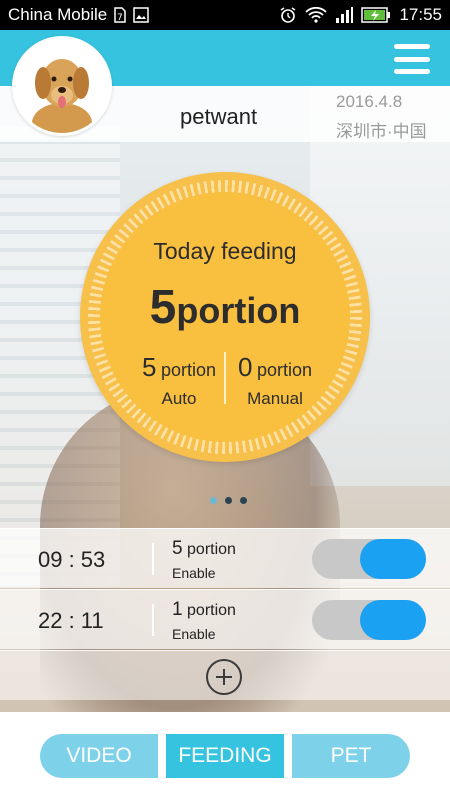 The height and width of the screenshot is (800, 450). Describe the element at coordinates (316, 15) in the screenshot. I see `wifi-icon` at that location.